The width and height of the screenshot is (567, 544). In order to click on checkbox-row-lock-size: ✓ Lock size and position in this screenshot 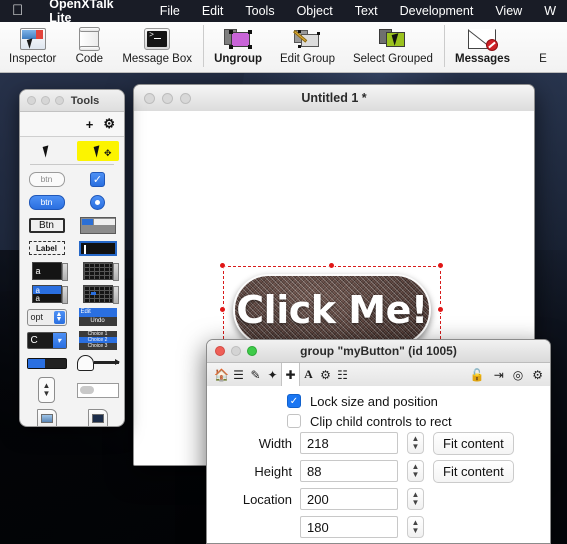, I will do `click(378, 401)`.